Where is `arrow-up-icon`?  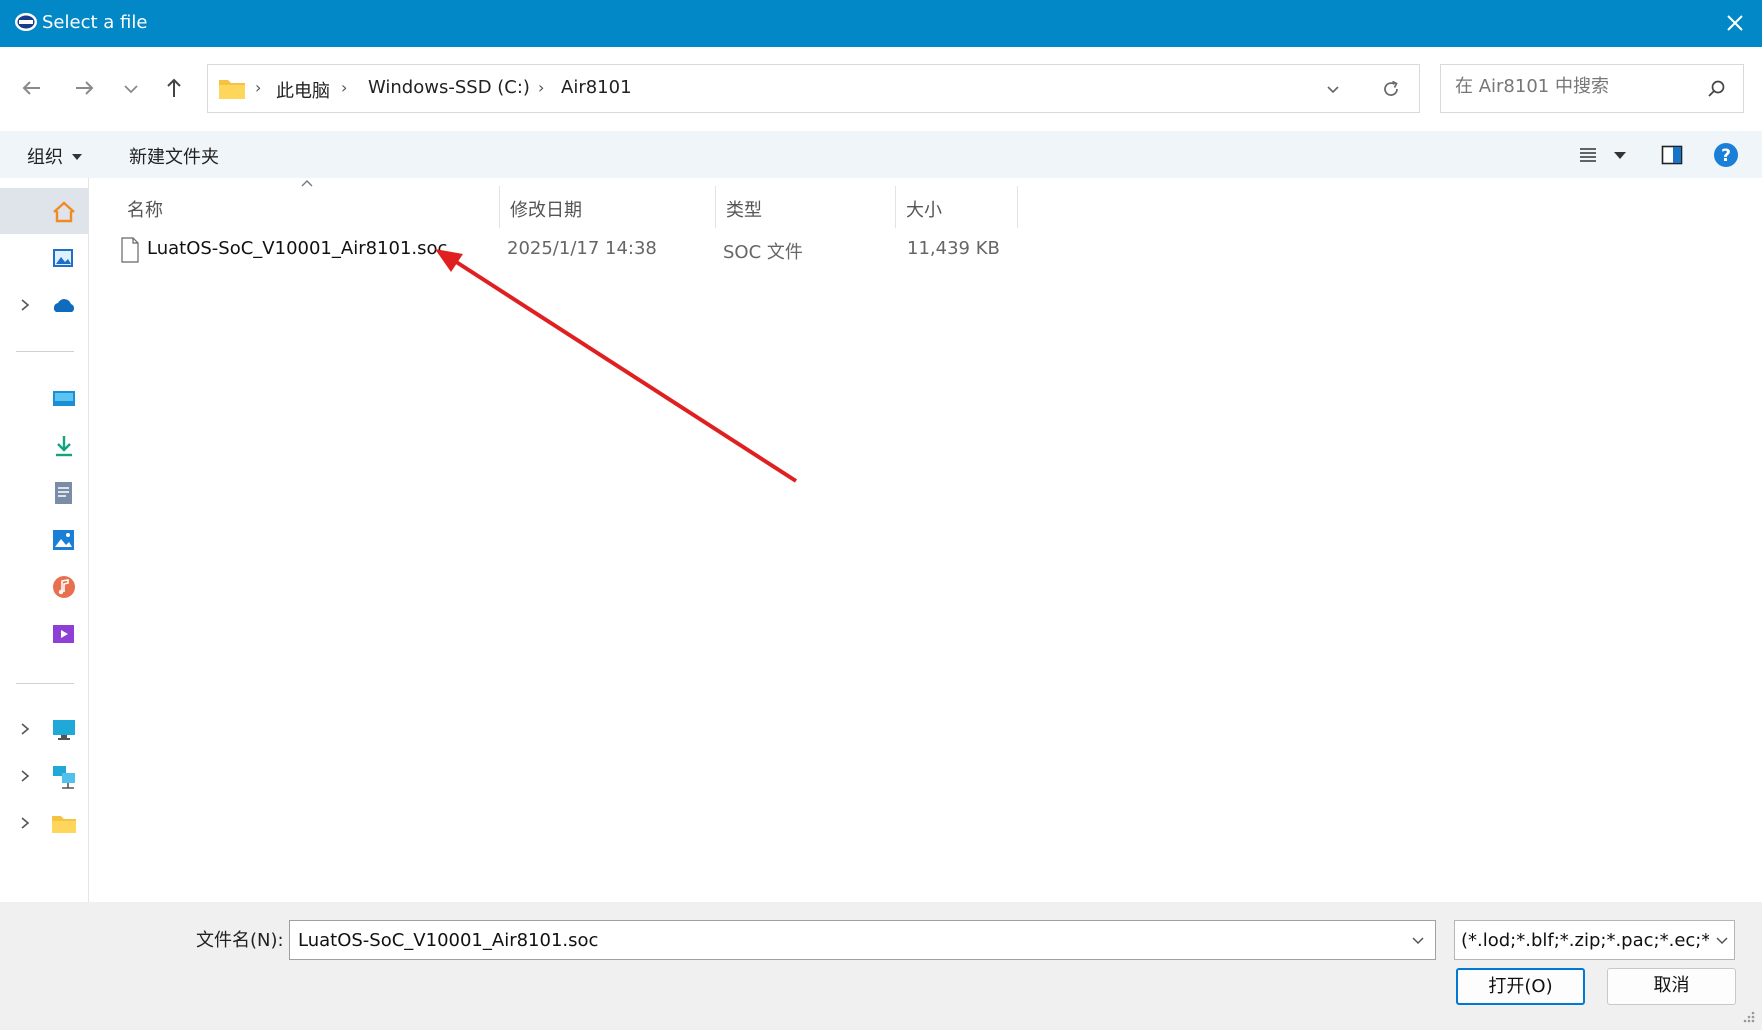 arrow-up-icon is located at coordinates (174, 87).